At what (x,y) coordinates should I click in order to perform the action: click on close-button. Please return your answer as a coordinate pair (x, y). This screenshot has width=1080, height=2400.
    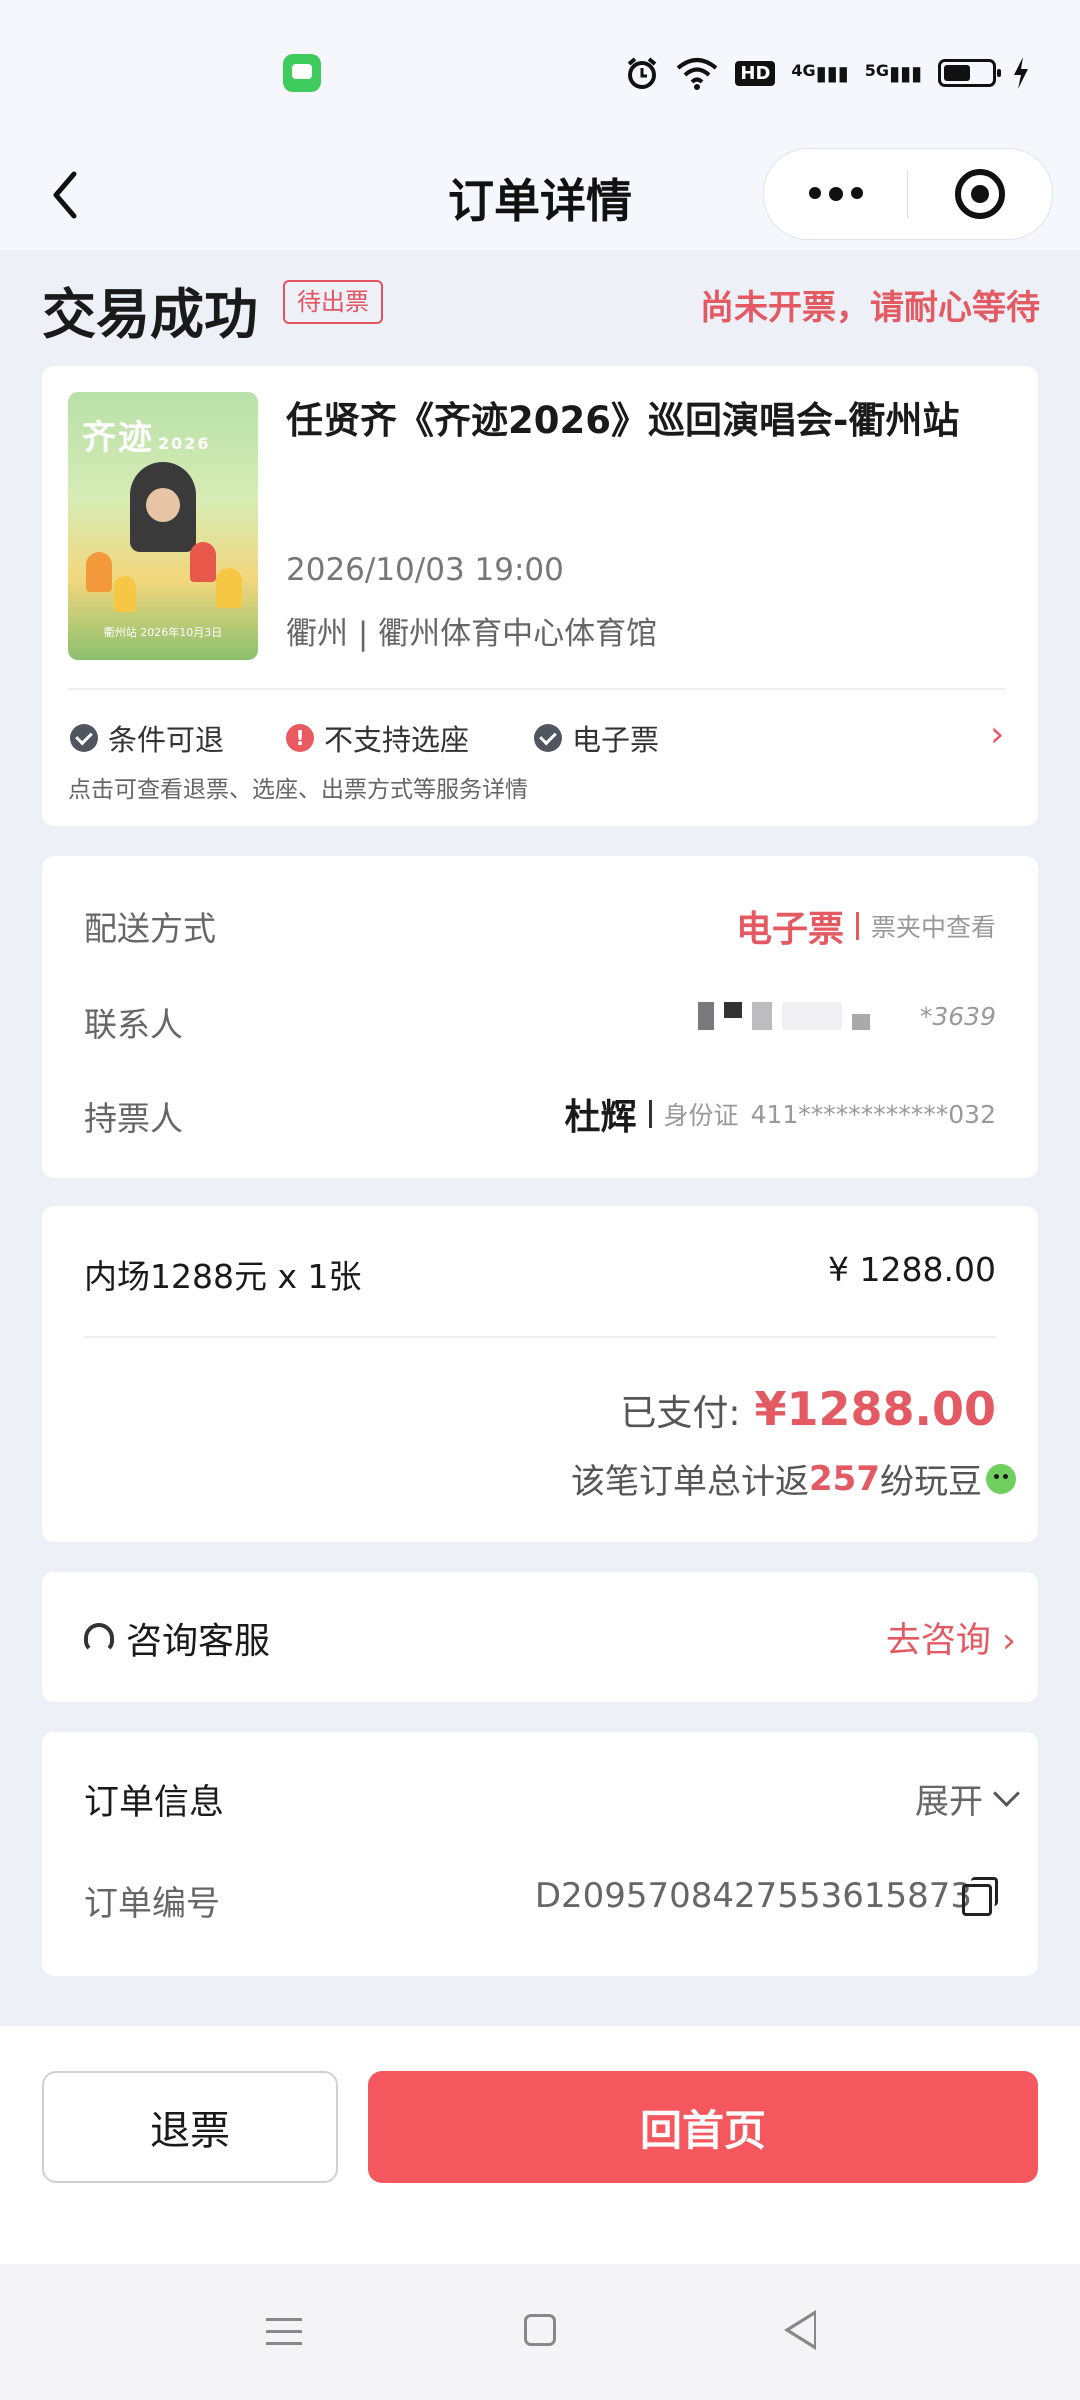
    Looking at the image, I should click on (979, 194).